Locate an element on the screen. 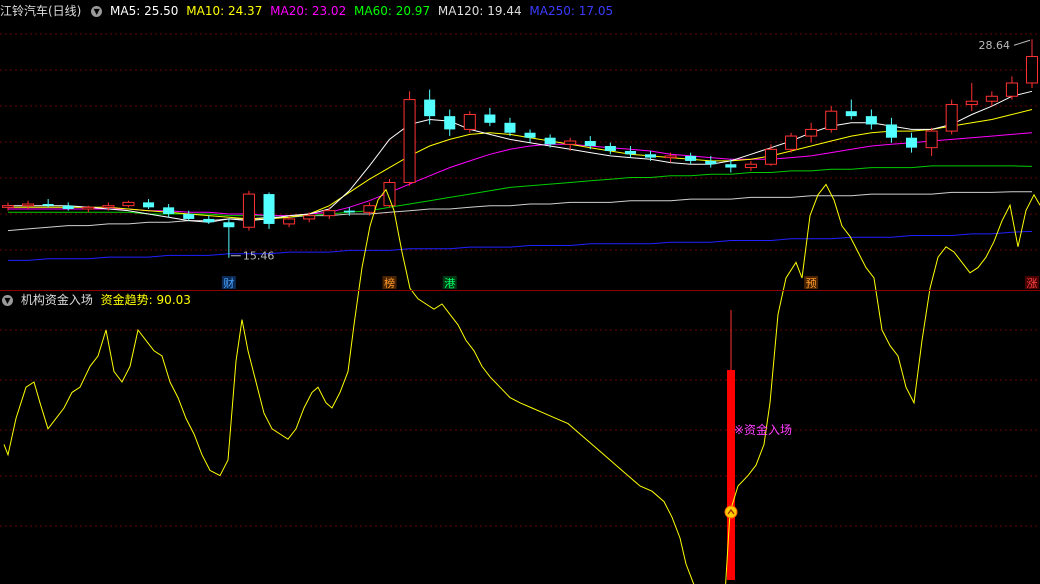 This screenshot has height=584, width=1040. event-marker-text: 财 is located at coordinates (228, 283).